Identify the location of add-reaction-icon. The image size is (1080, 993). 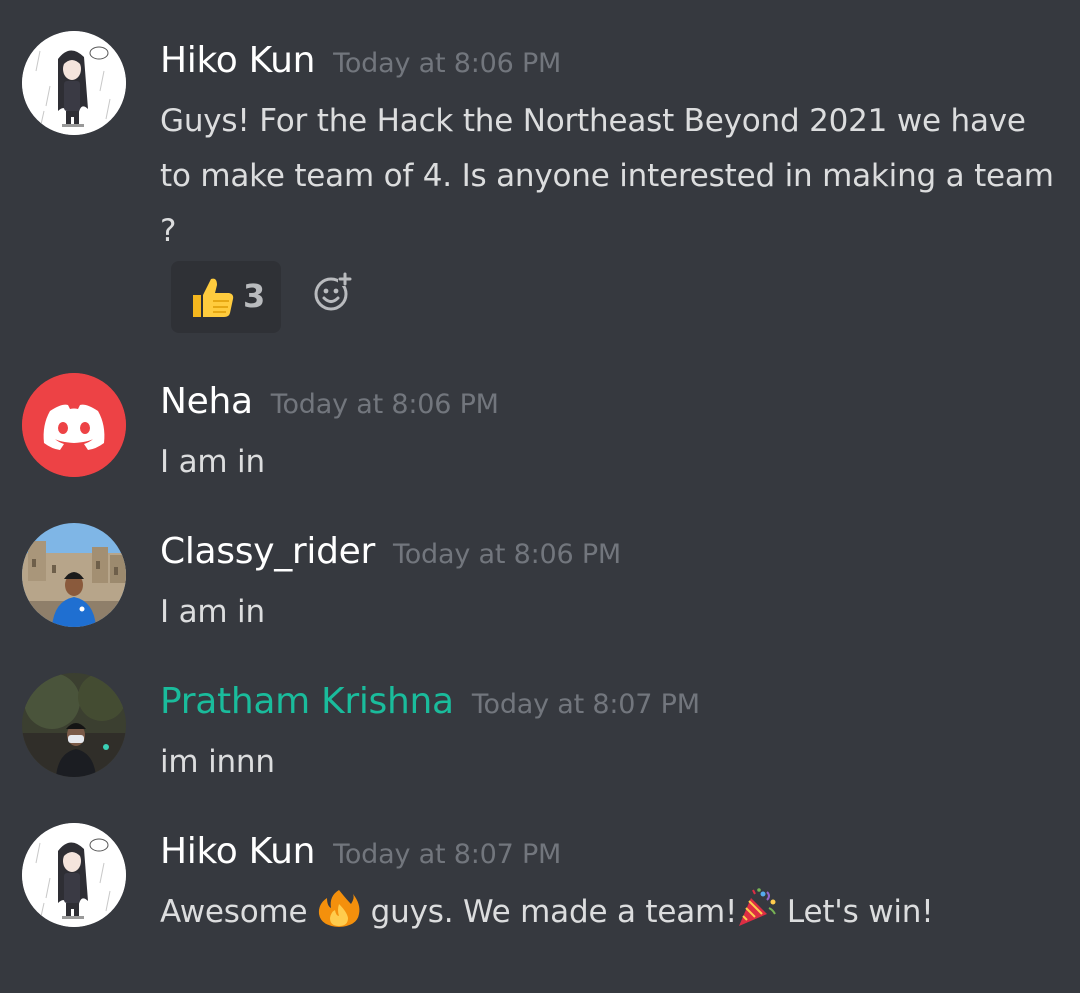
(333, 295).